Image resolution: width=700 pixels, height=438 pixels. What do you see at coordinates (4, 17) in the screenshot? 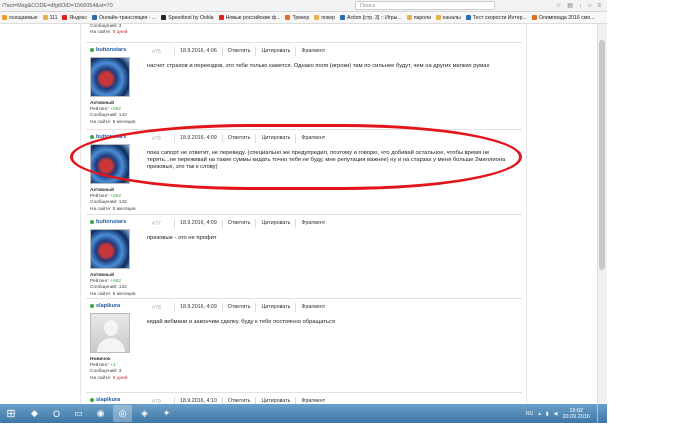
I see `star-icon` at bounding box center [4, 17].